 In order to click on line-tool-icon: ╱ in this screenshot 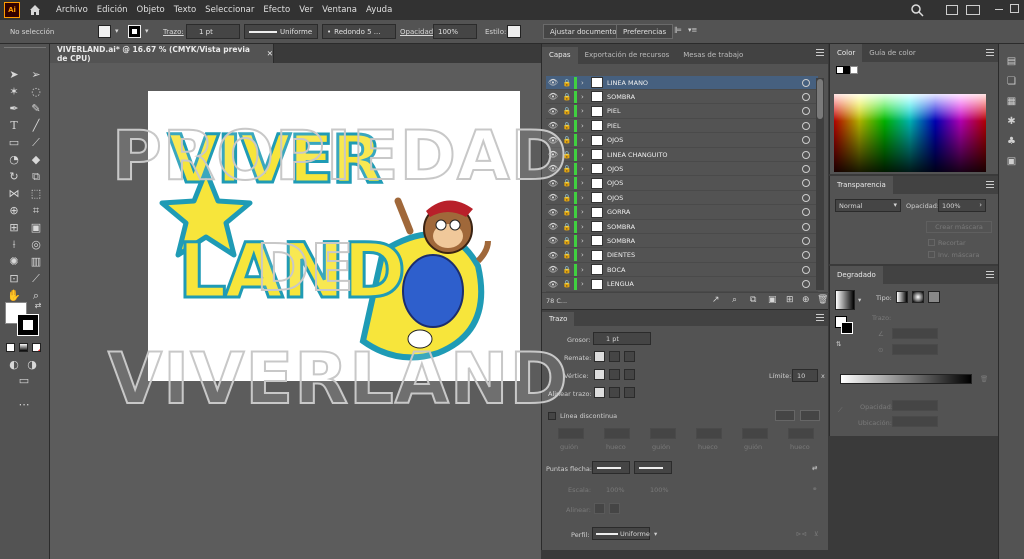, I will do `click(36, 126)`.